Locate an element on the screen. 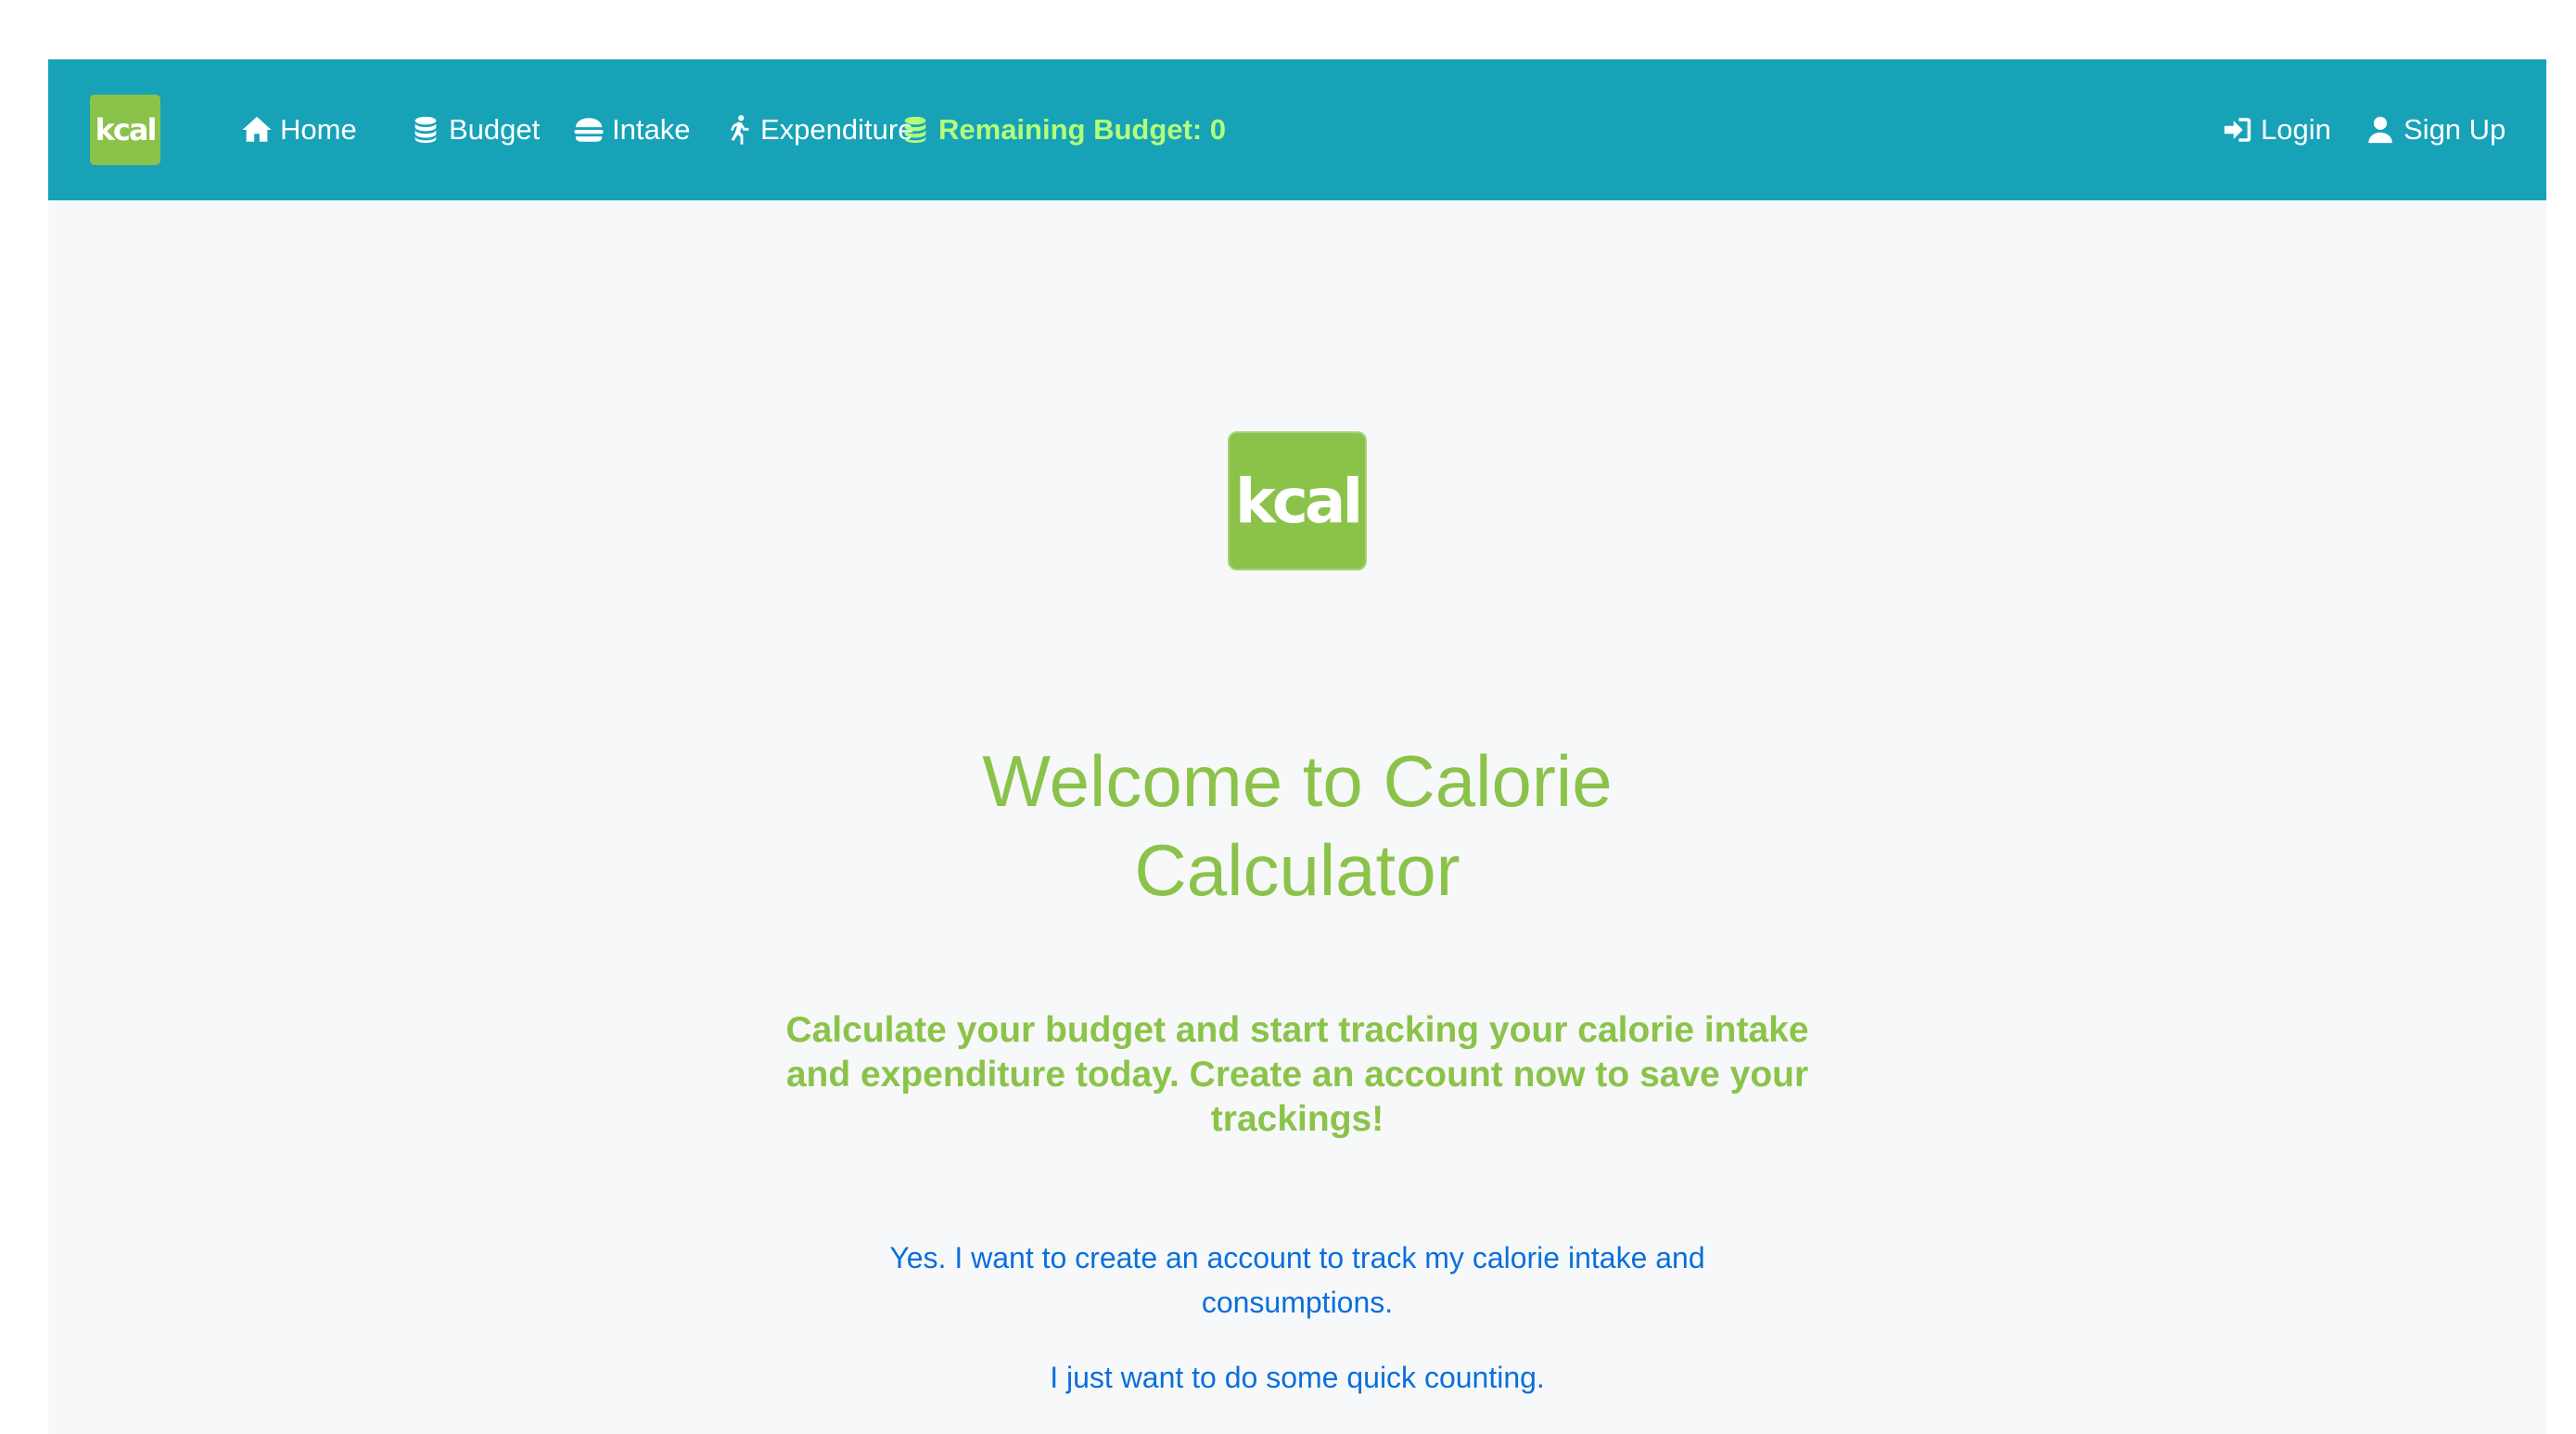  login-label: Login is located at coordinates (2296, 130).